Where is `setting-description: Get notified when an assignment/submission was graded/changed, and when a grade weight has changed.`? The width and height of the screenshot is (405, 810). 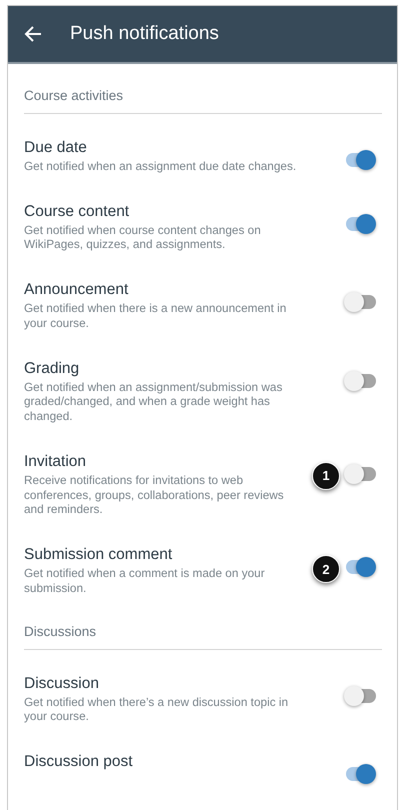 setting-description: Get notified when an assignment/submission was graded/changed, and when a grade weight has changed. is located at coordinates (154, 402).